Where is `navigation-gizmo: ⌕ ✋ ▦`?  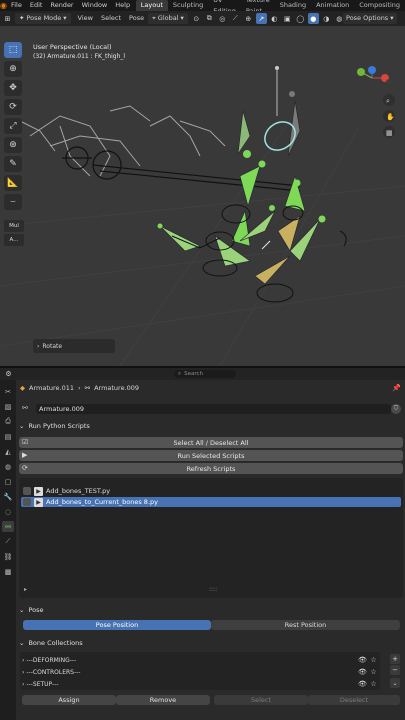
navigation-gizmo: ⌕ ✋ ▦ is located at coordinates (374, 101).